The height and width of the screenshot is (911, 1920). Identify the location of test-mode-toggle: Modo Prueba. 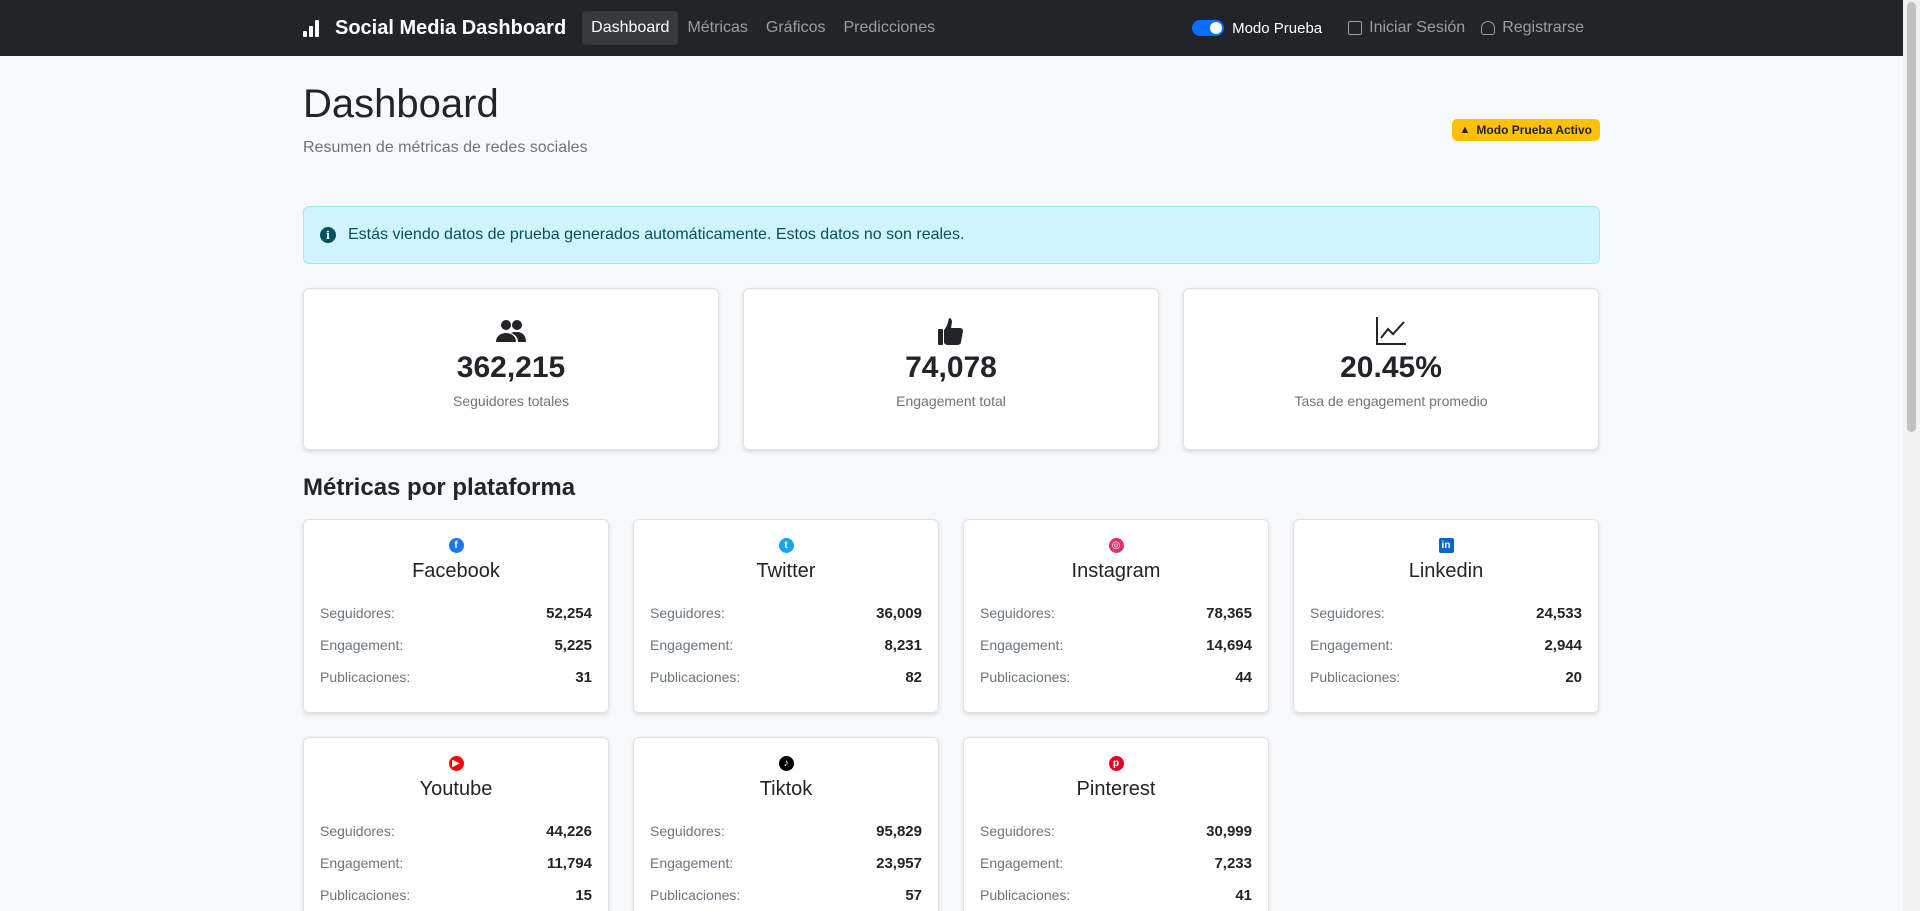
(1257, 28).